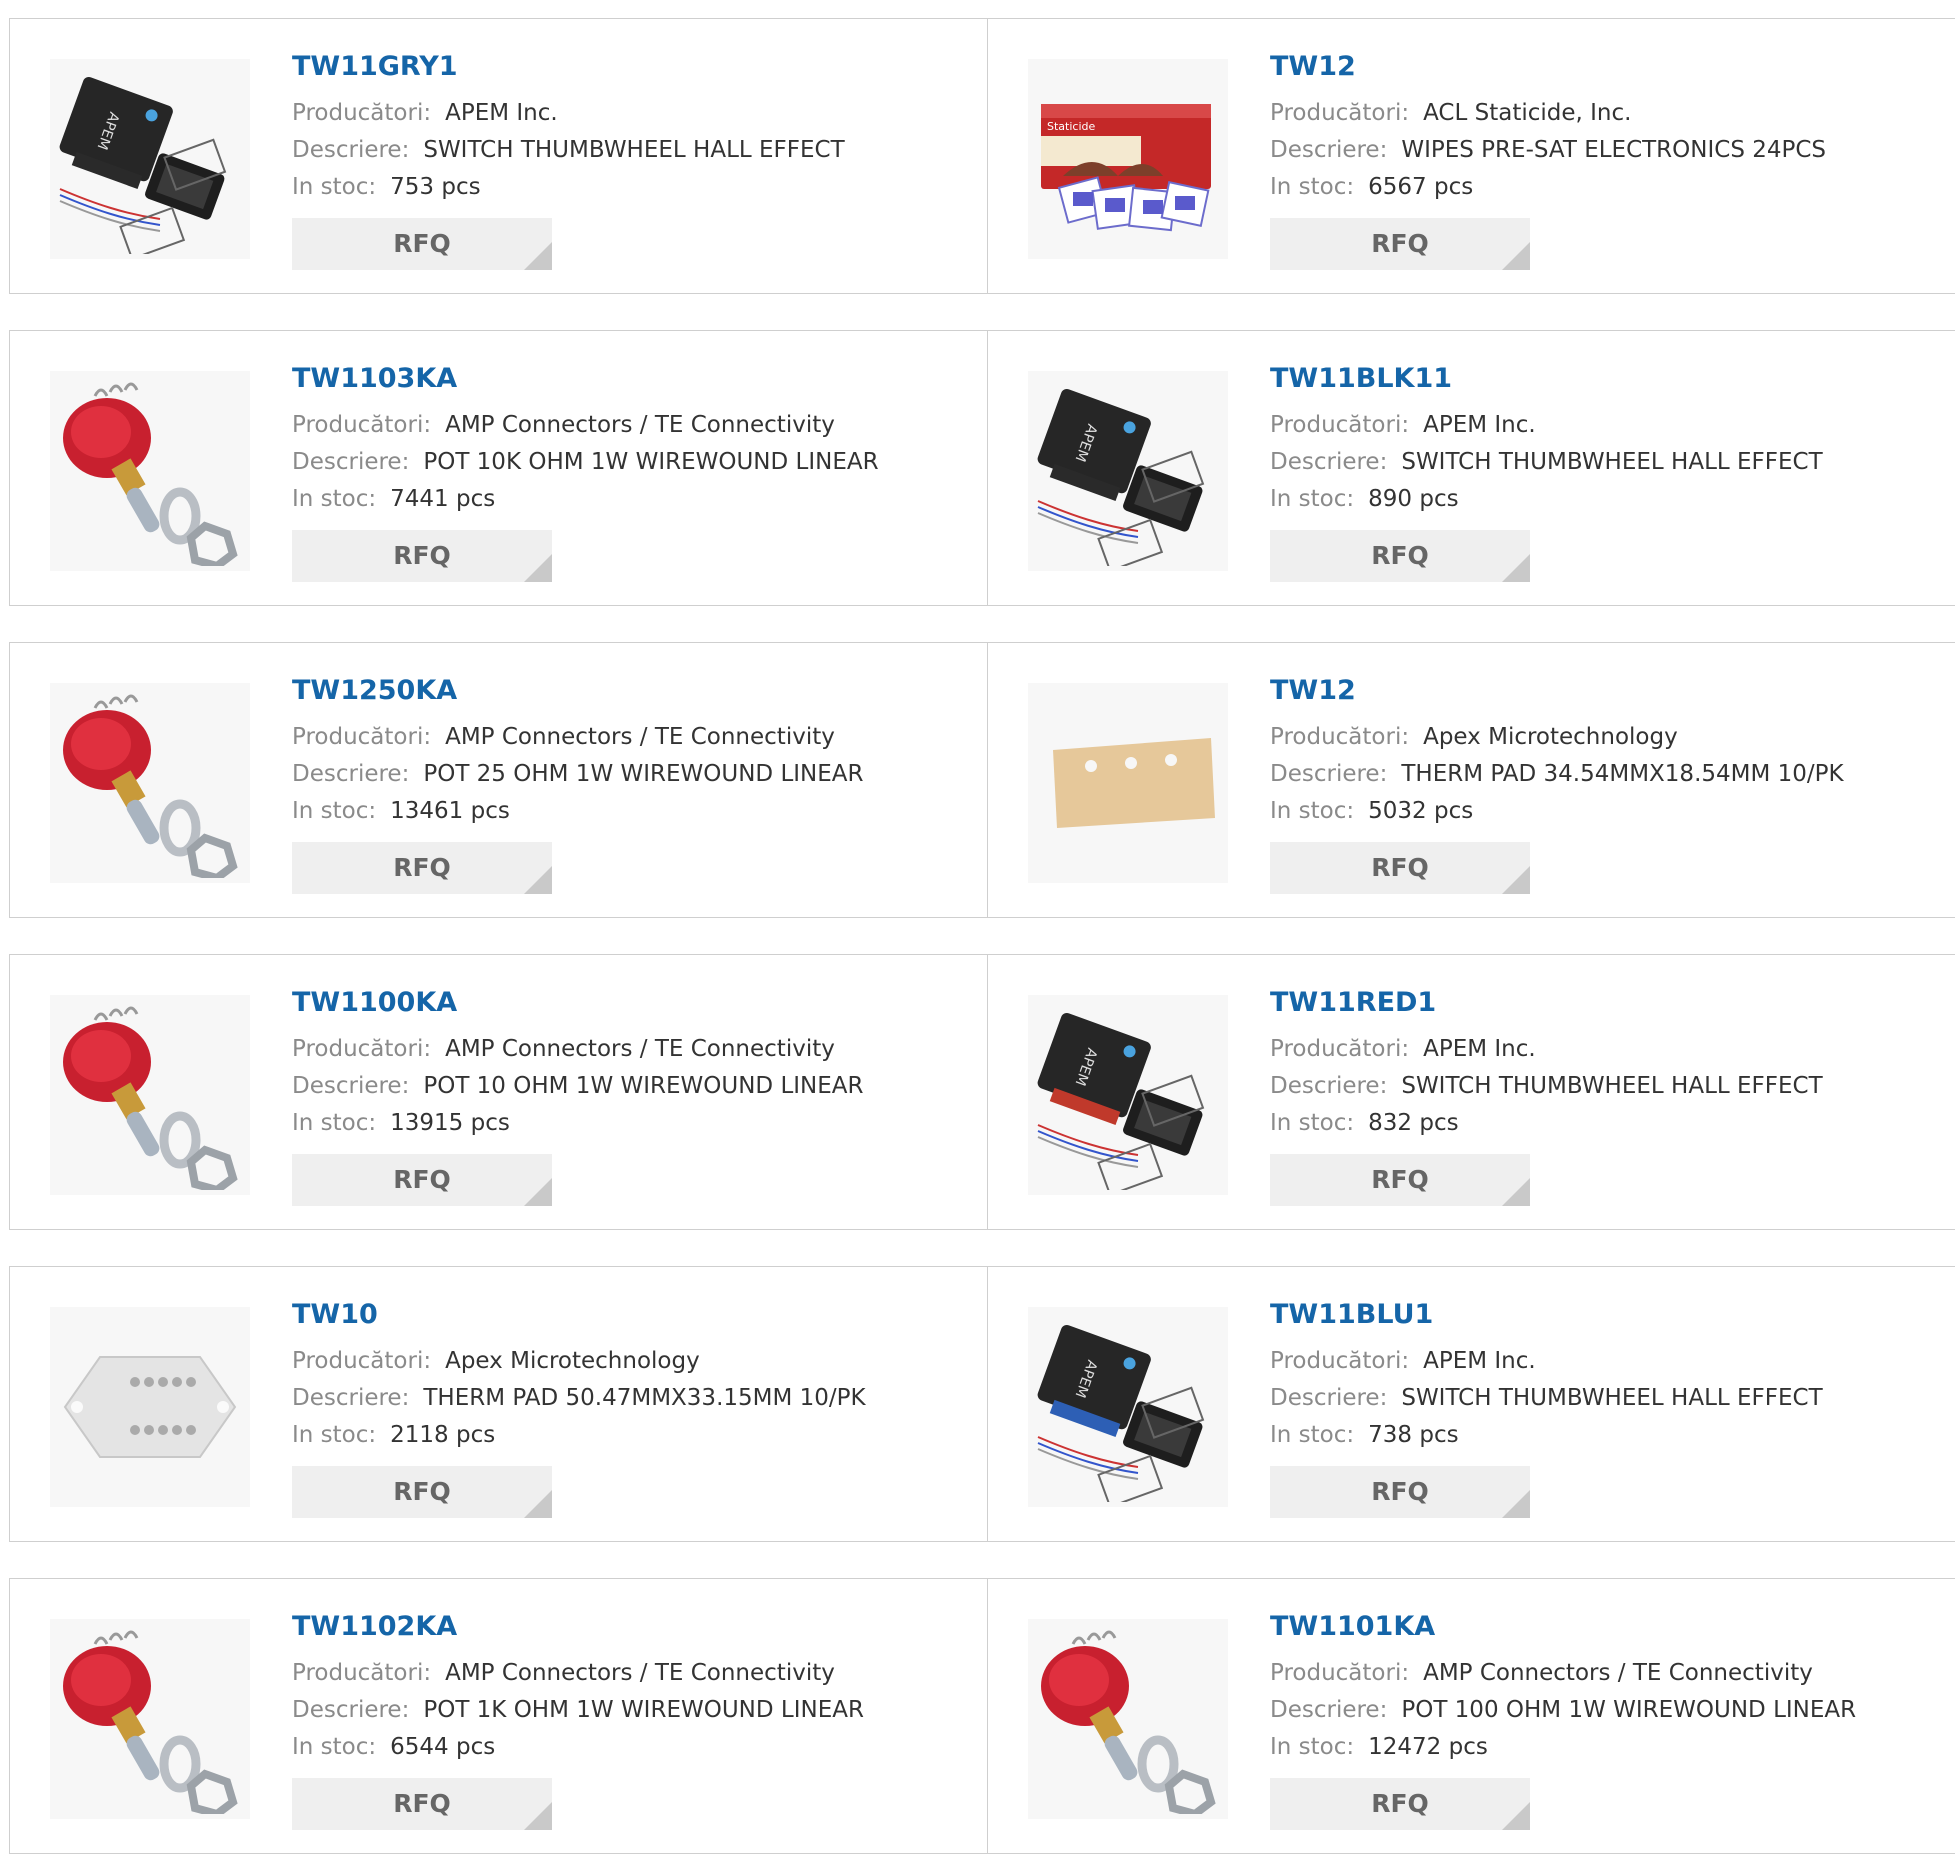 This screenshot has height=1854, width=1955. Describe the element at coordinates (450, 1123) in the screenshot. I see `stock-value: 13915 pcs` at that location.